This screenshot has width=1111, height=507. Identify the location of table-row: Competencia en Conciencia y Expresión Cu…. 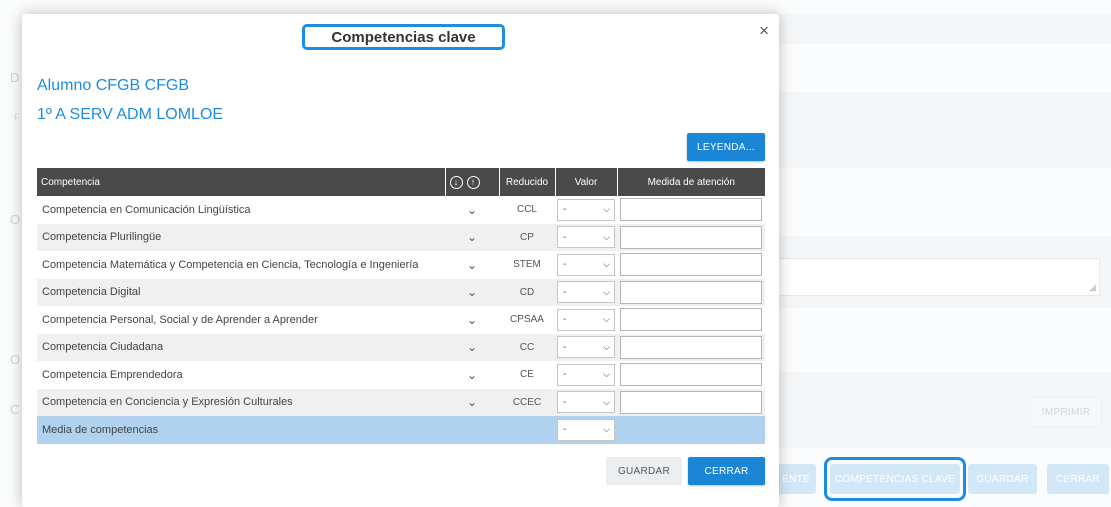
(401, 402).